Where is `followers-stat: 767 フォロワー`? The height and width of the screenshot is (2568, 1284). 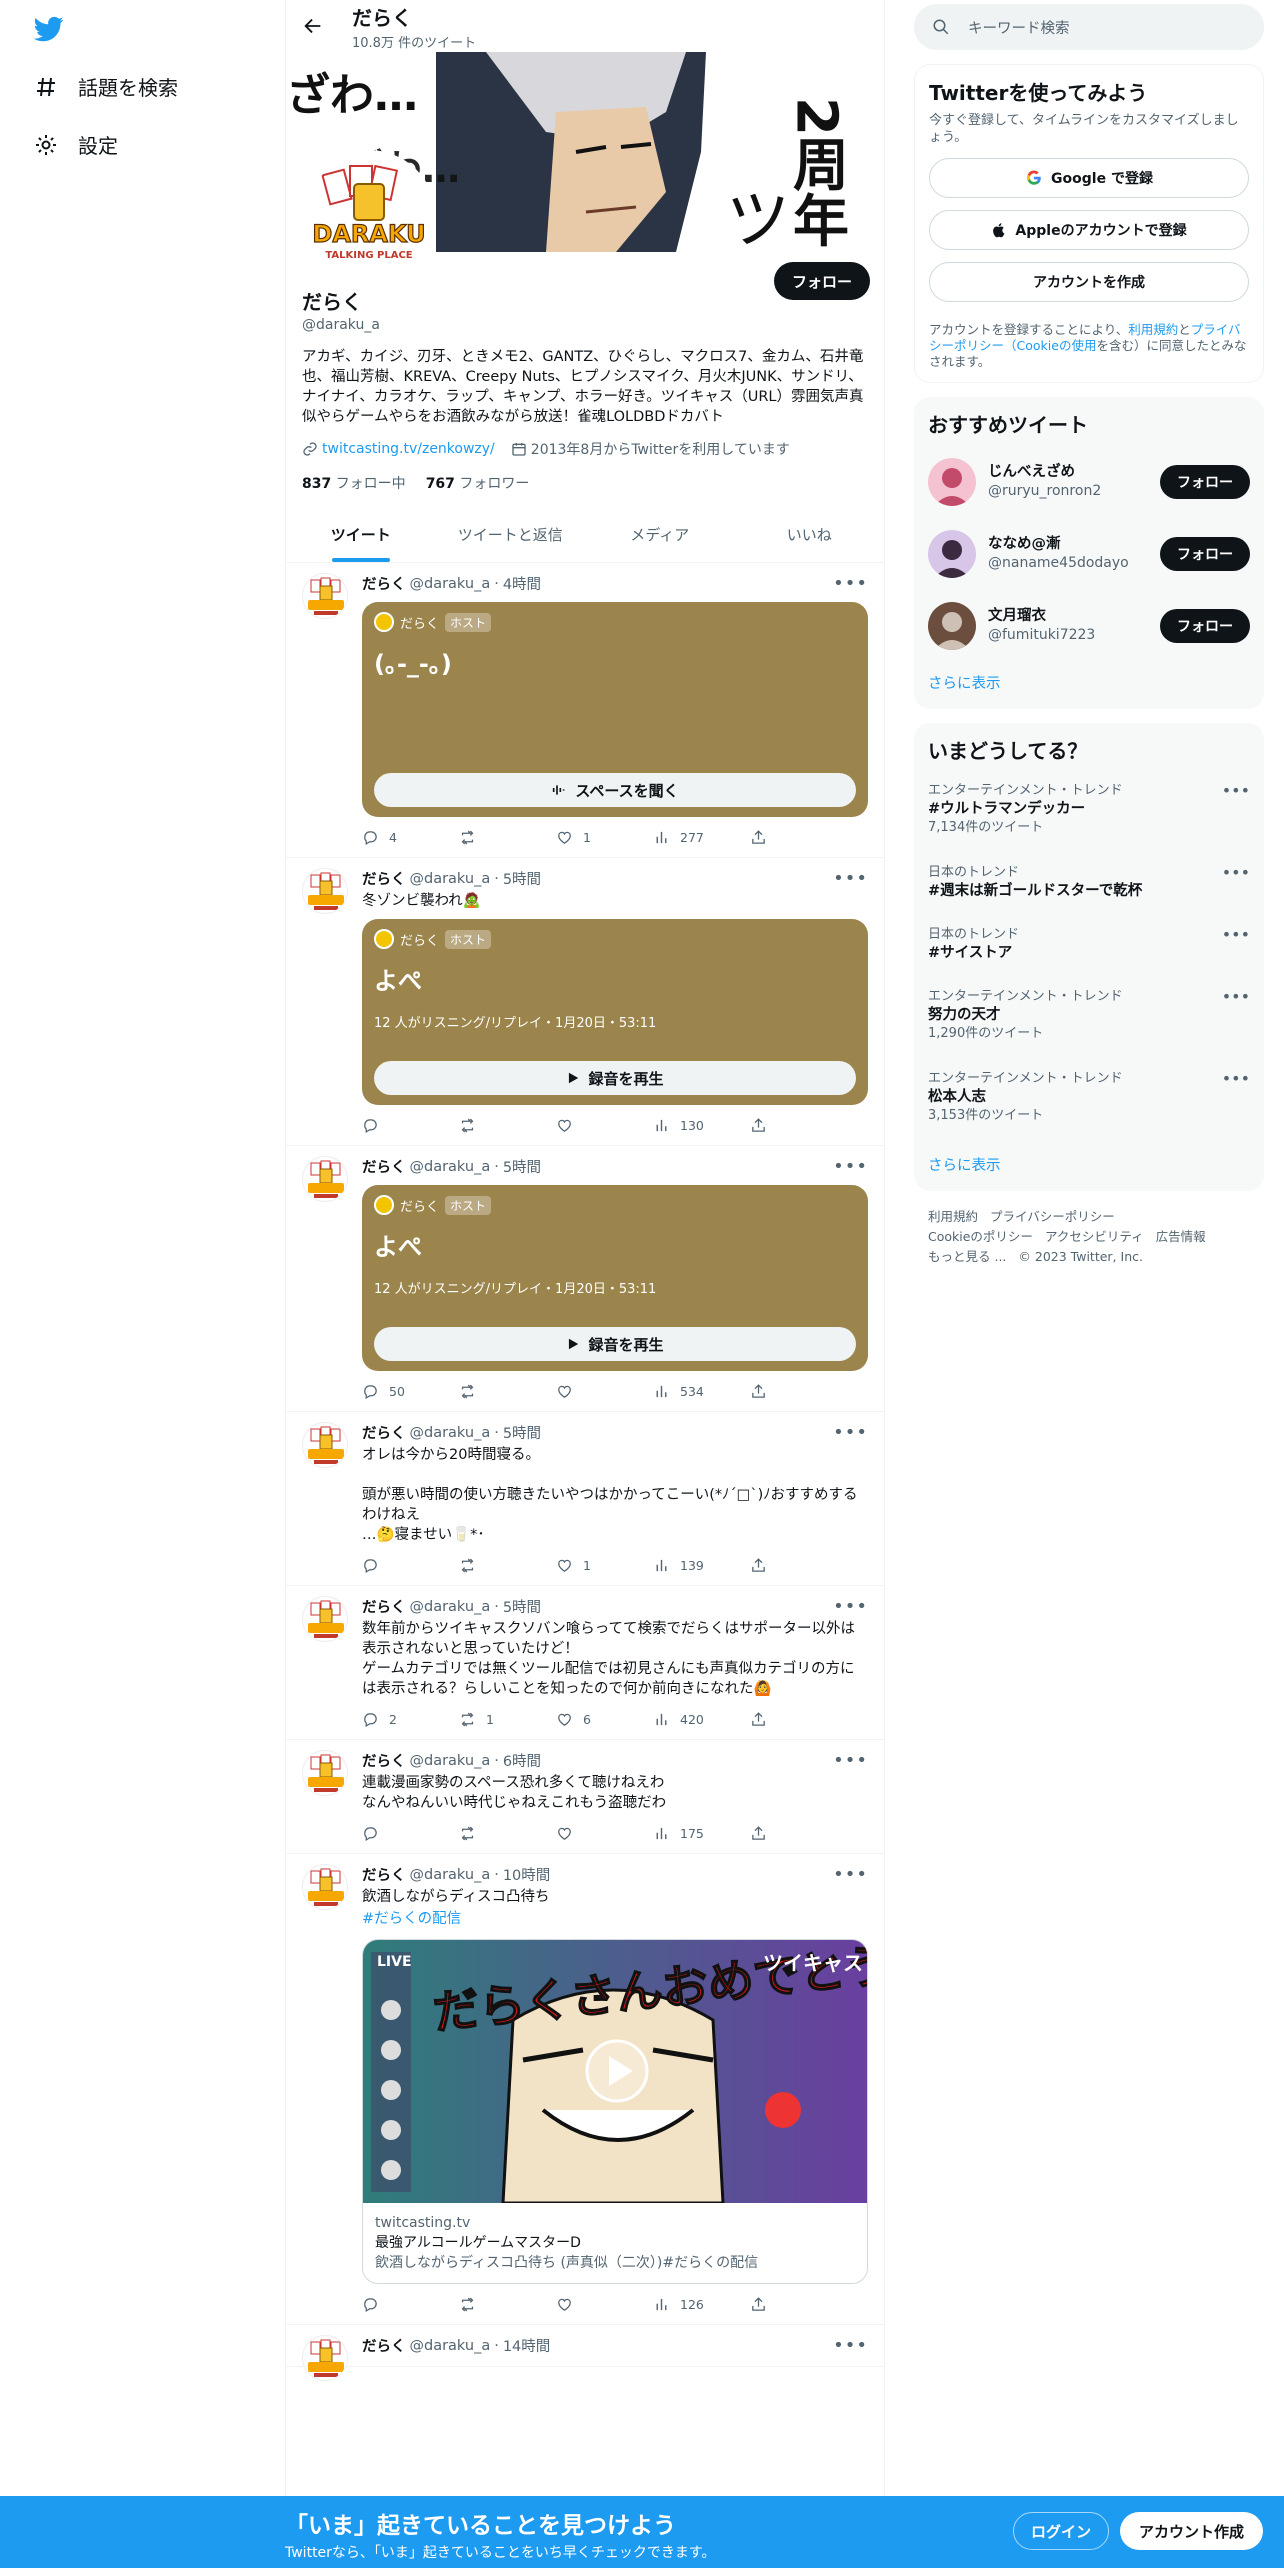 followers-stat: 767 フォロワー is located at coordinates (478, 483).